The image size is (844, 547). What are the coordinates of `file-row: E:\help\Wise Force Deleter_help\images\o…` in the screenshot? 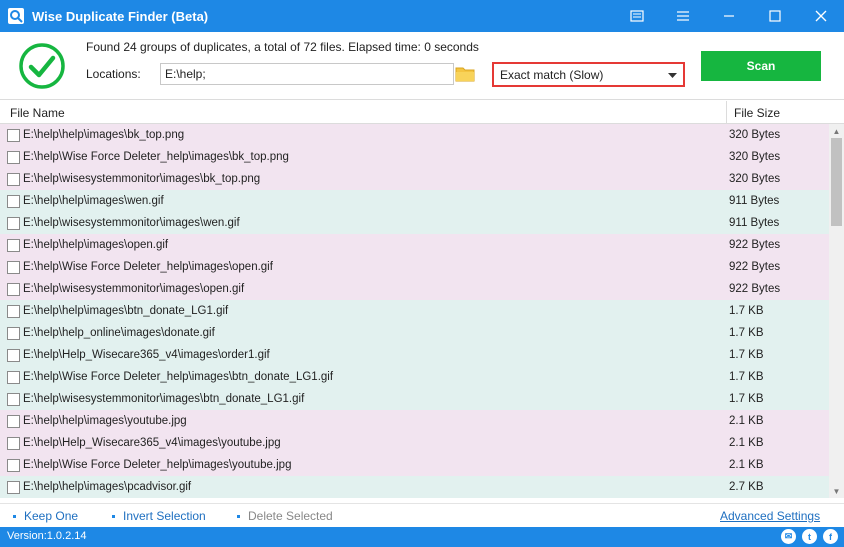 It's located at (414, 267).